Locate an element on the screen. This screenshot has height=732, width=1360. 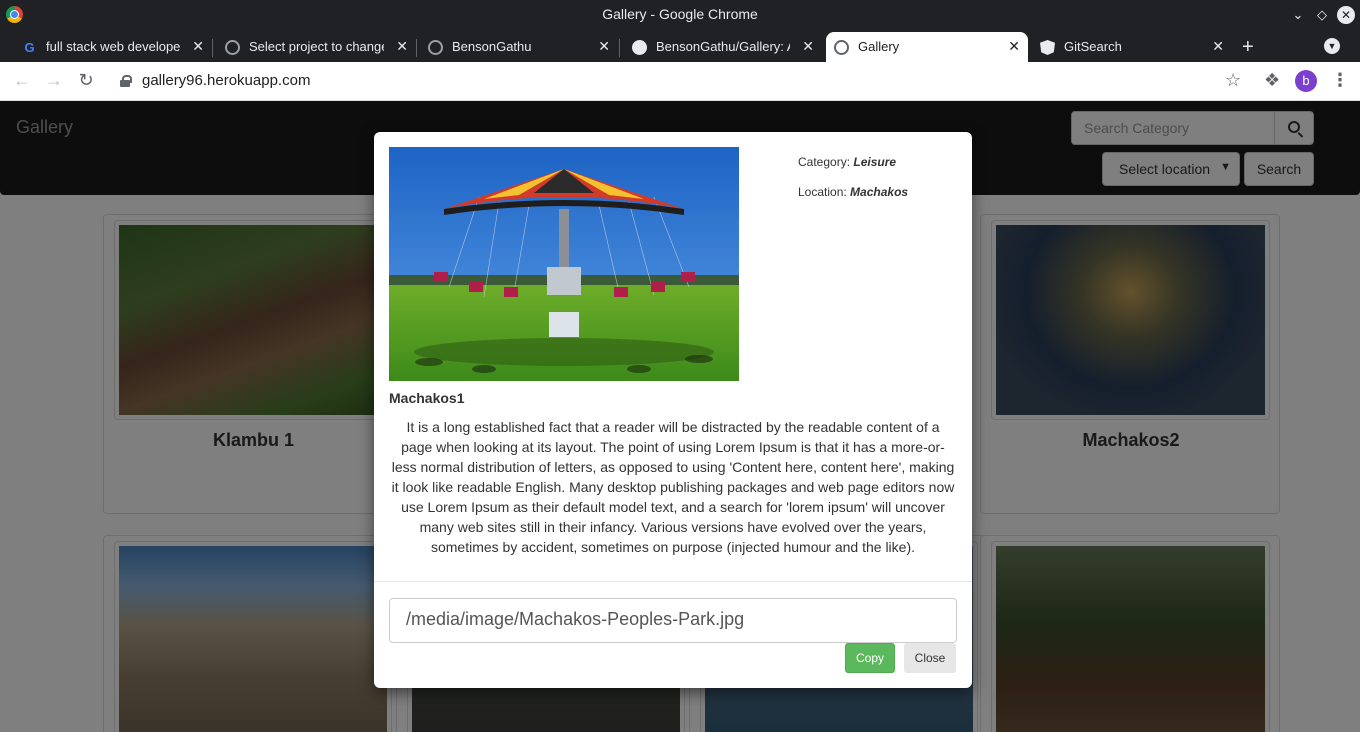
bookmark-star-icon: ☆ is located at coordinates (1233, 80).